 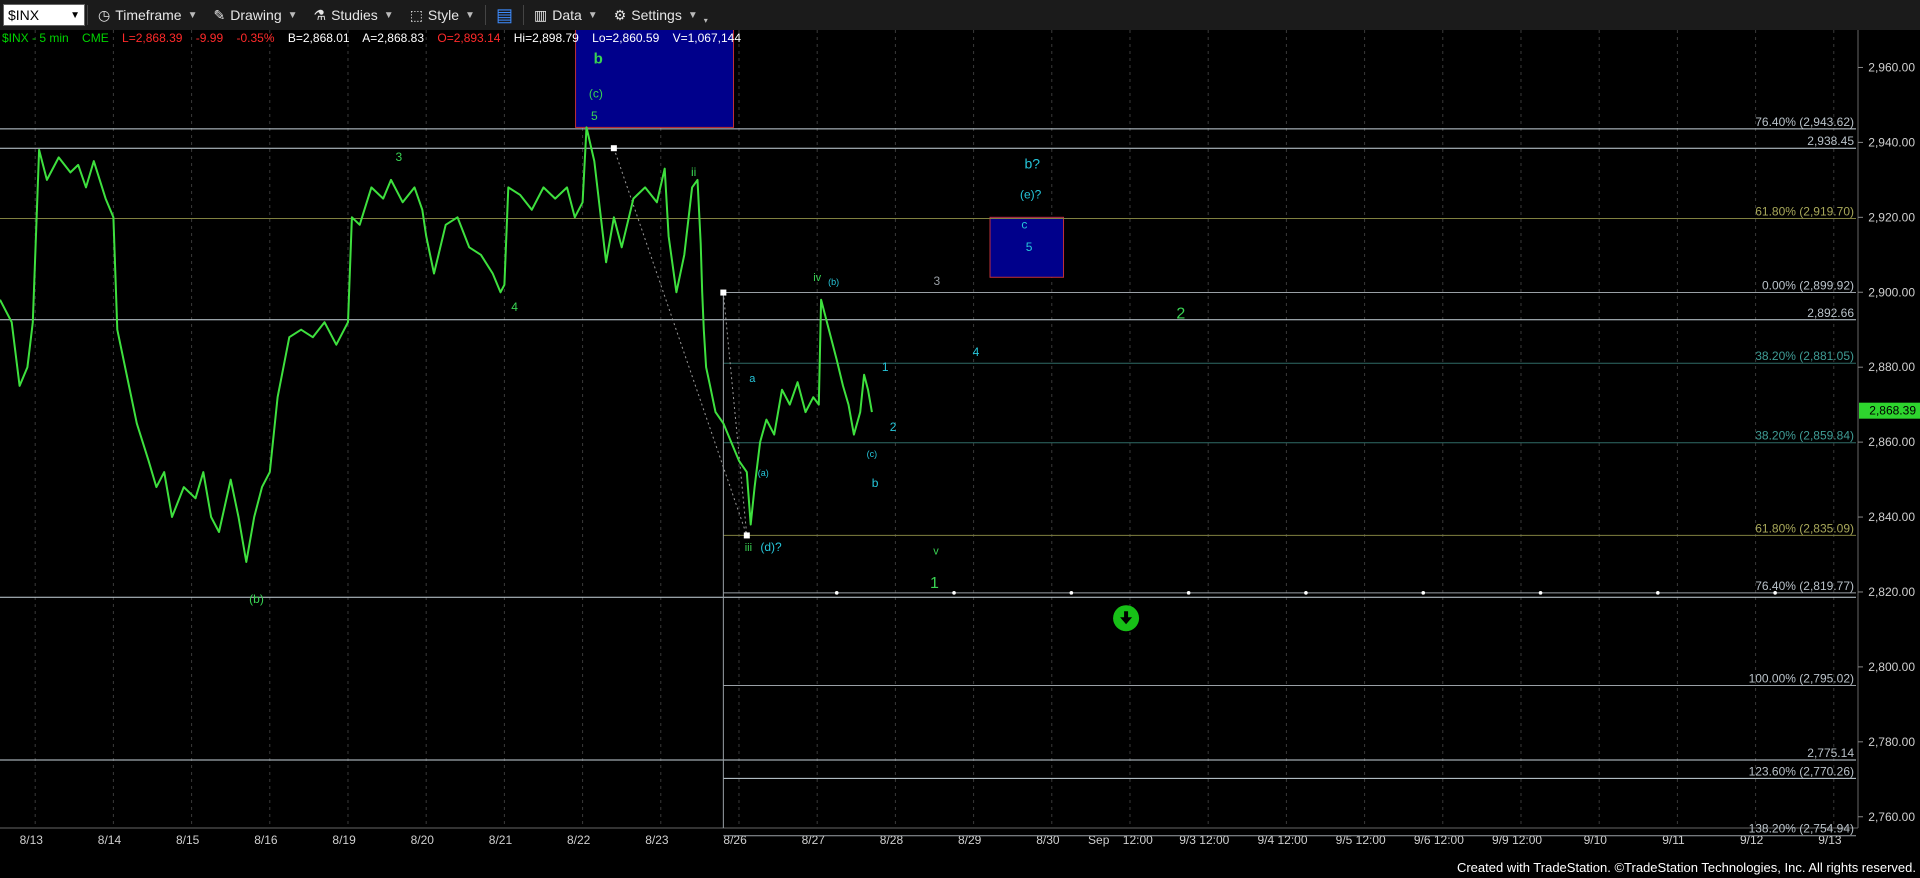 I want to click on layout-button: ▤, so click(x=504, y=15).